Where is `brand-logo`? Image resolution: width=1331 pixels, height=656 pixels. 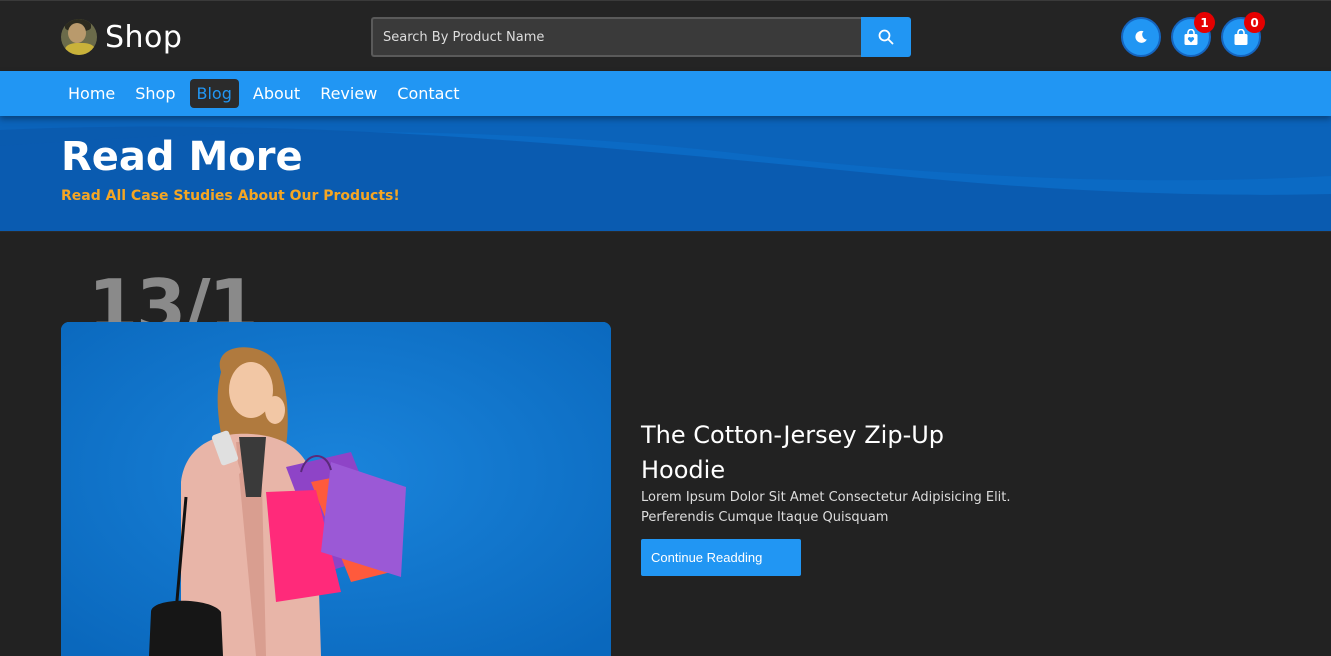
brand-logo is located at coordinates (79, 37).